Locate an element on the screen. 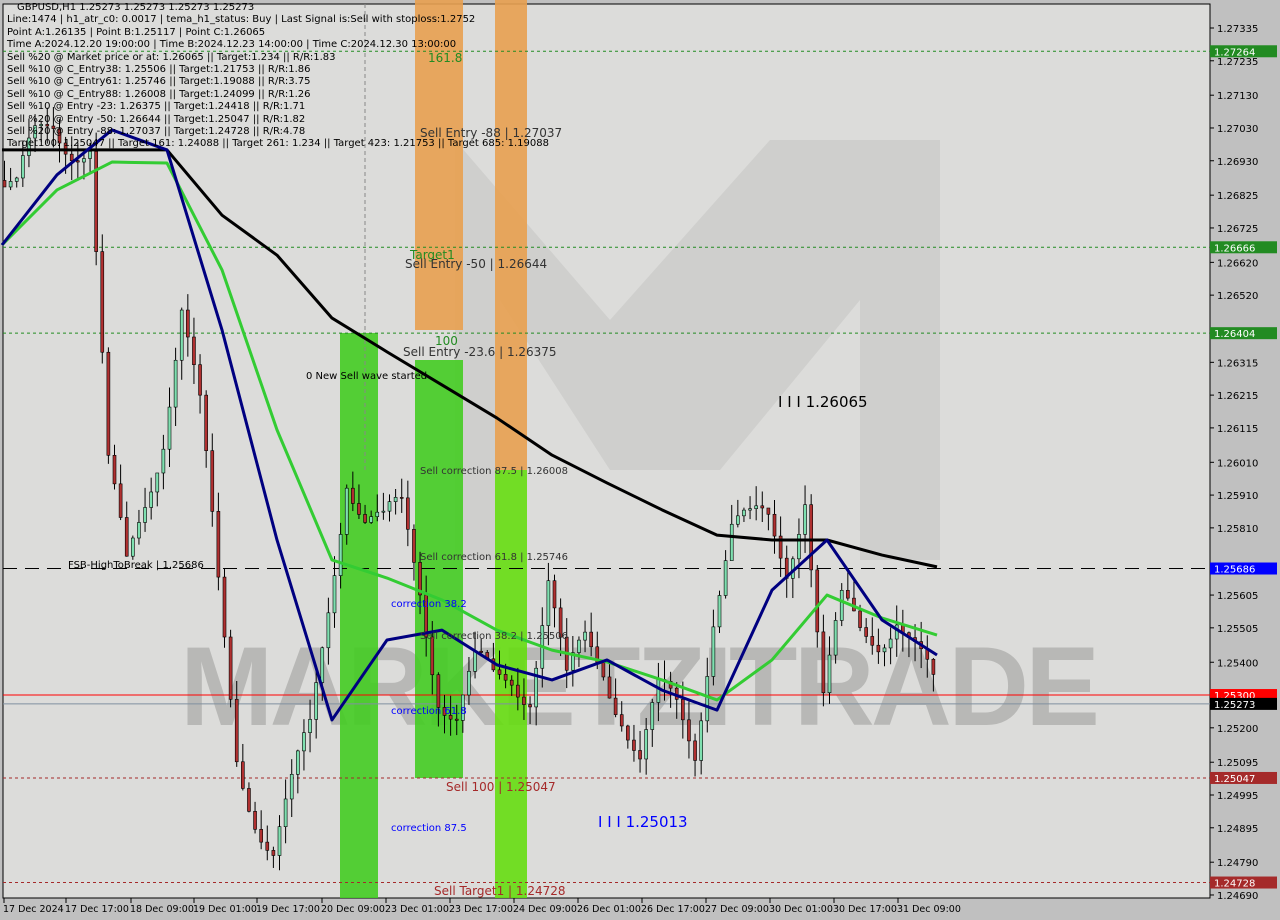  x-tick-label: 20 Dec 09:00 is located at coordinates (353, 909).